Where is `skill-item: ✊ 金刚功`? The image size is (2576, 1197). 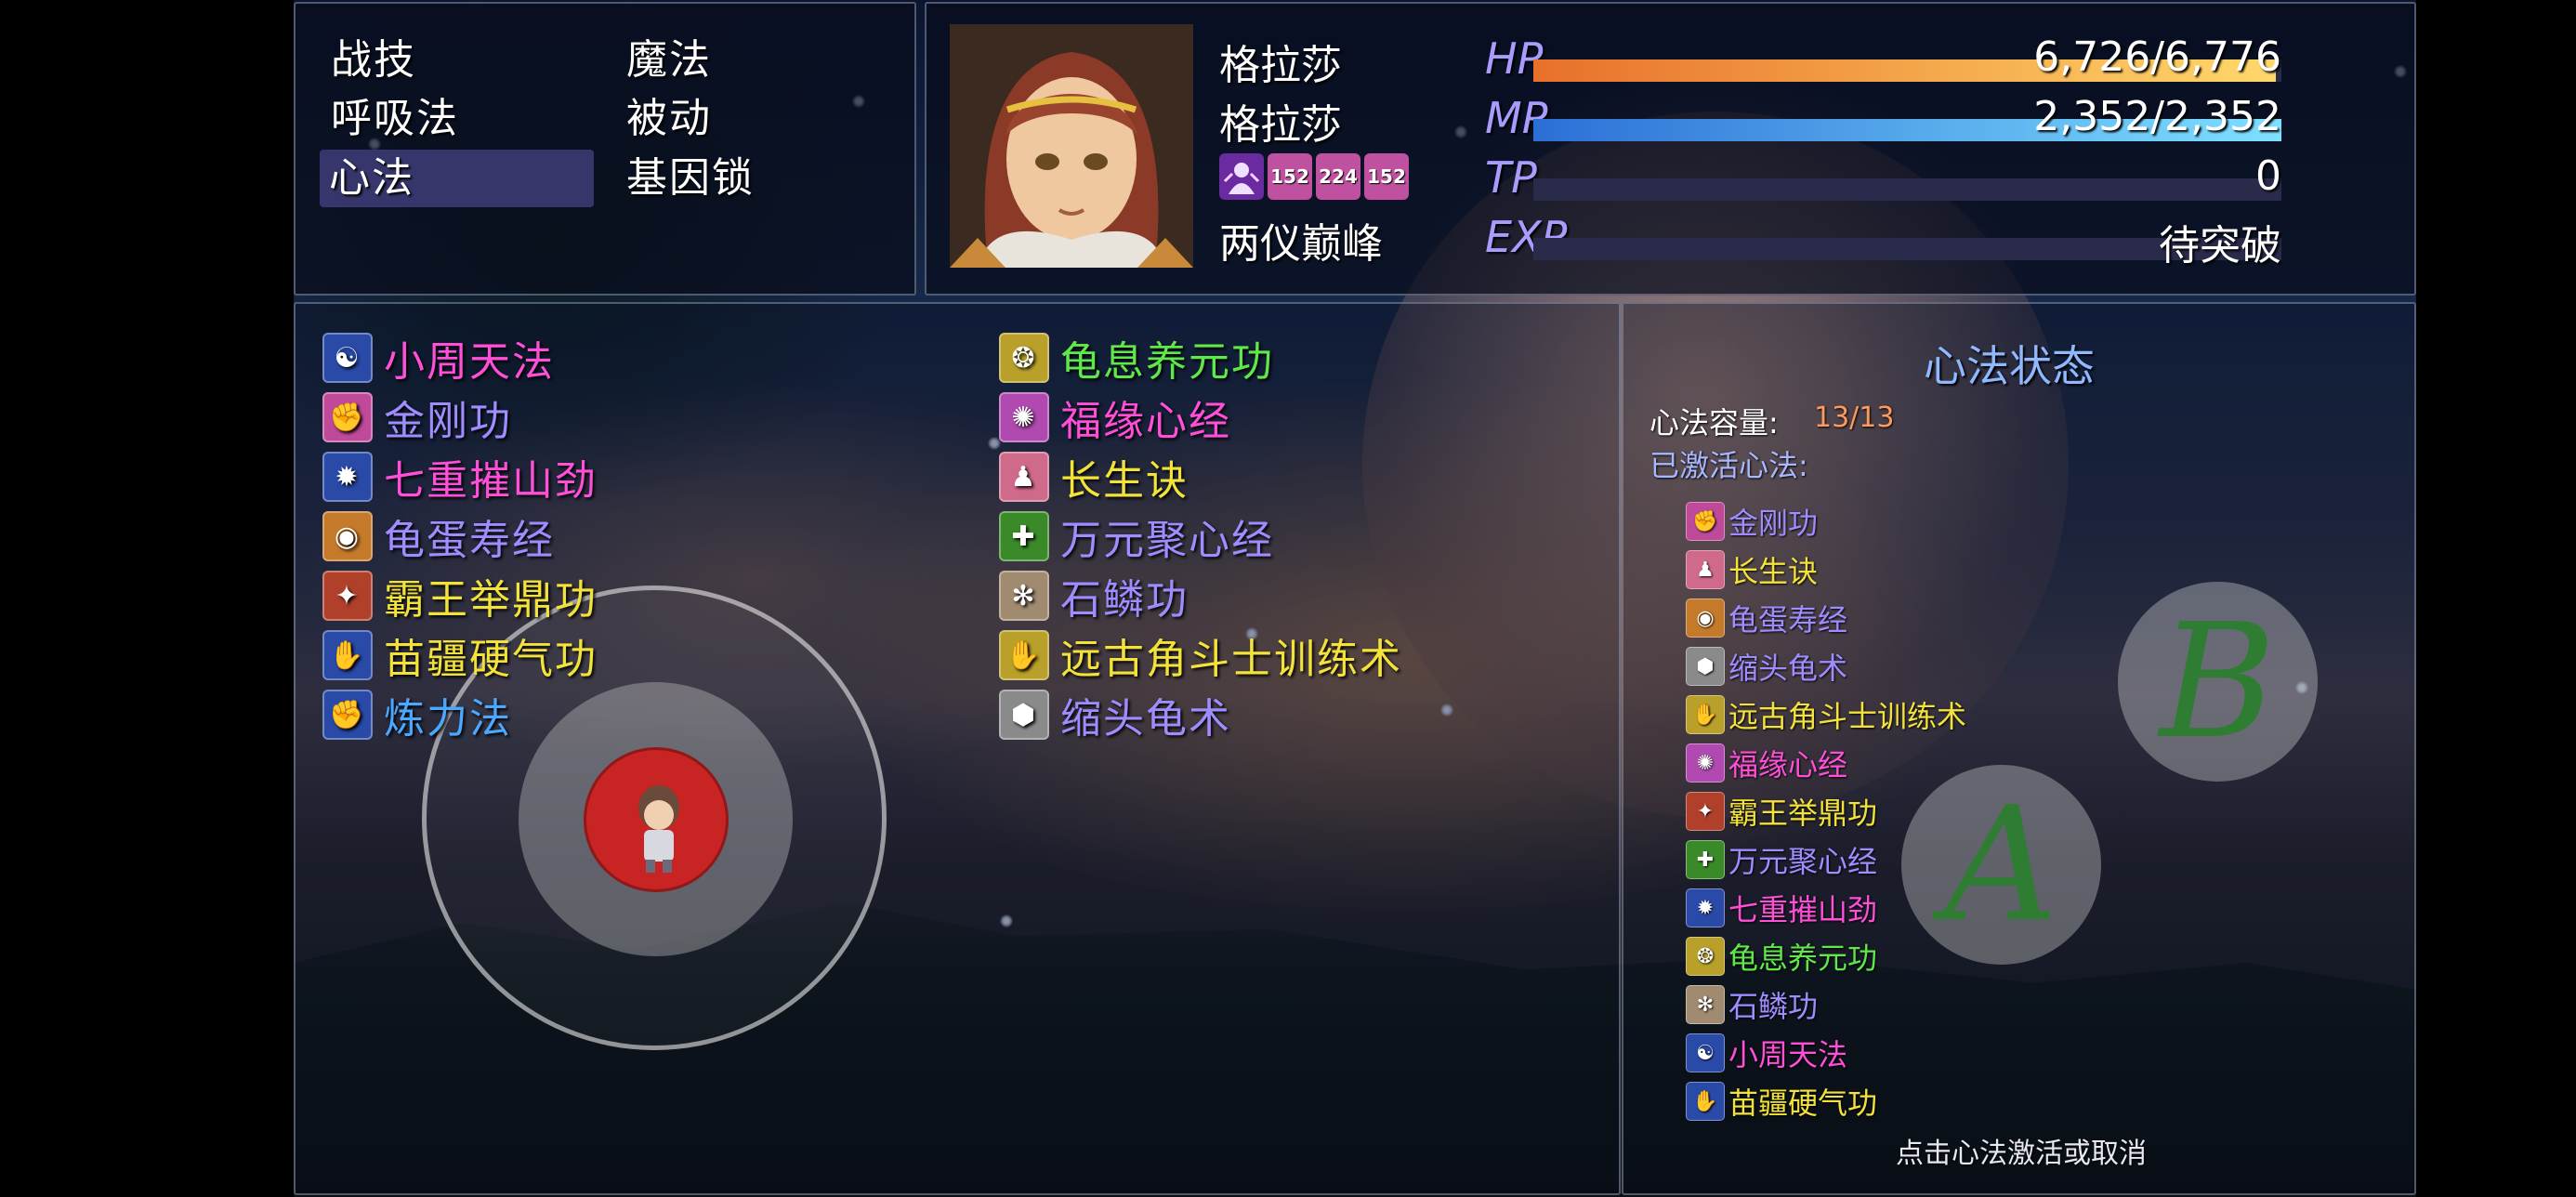 skill-item: ✊ 金刚功 is located at coordinates (417, 418).